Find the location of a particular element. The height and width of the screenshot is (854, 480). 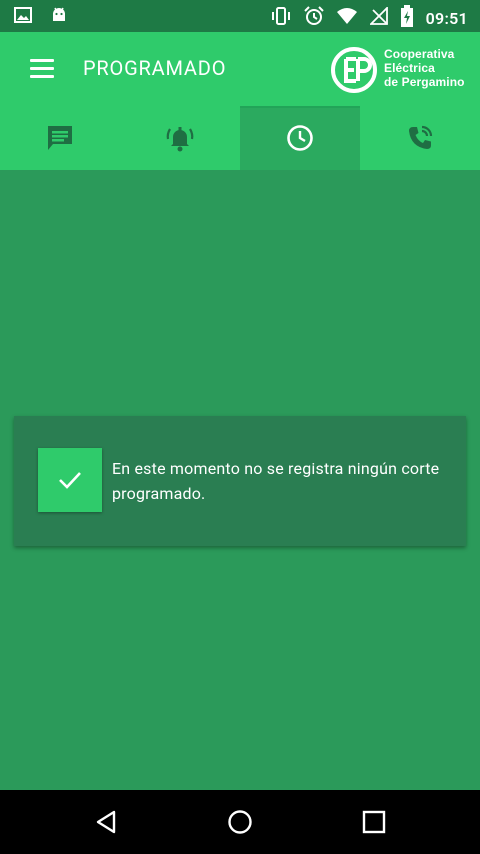

home-icon is located at coordinates (240, 822).